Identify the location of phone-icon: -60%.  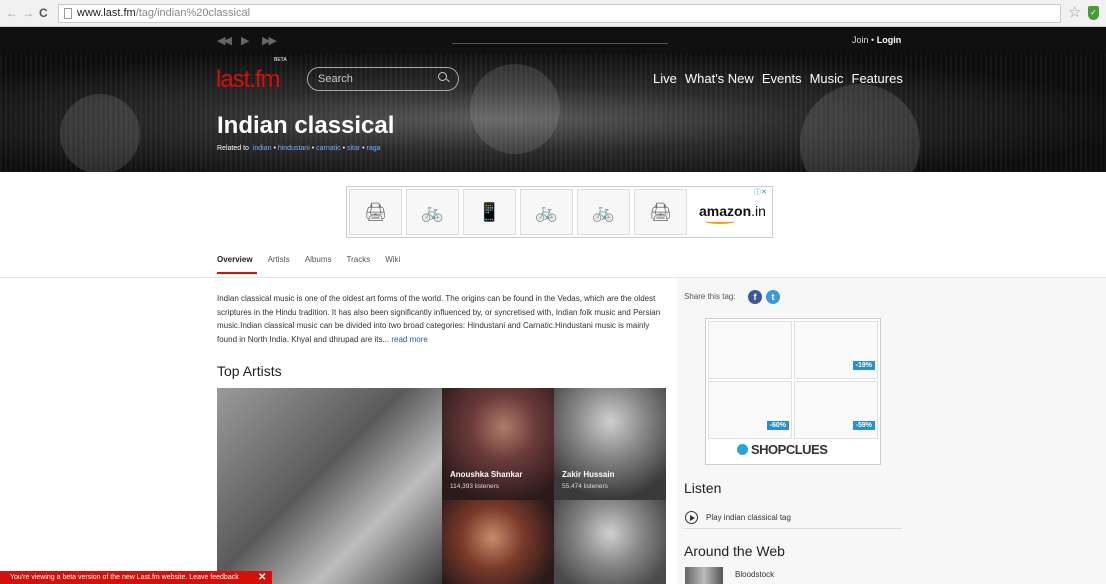
(750, 410).